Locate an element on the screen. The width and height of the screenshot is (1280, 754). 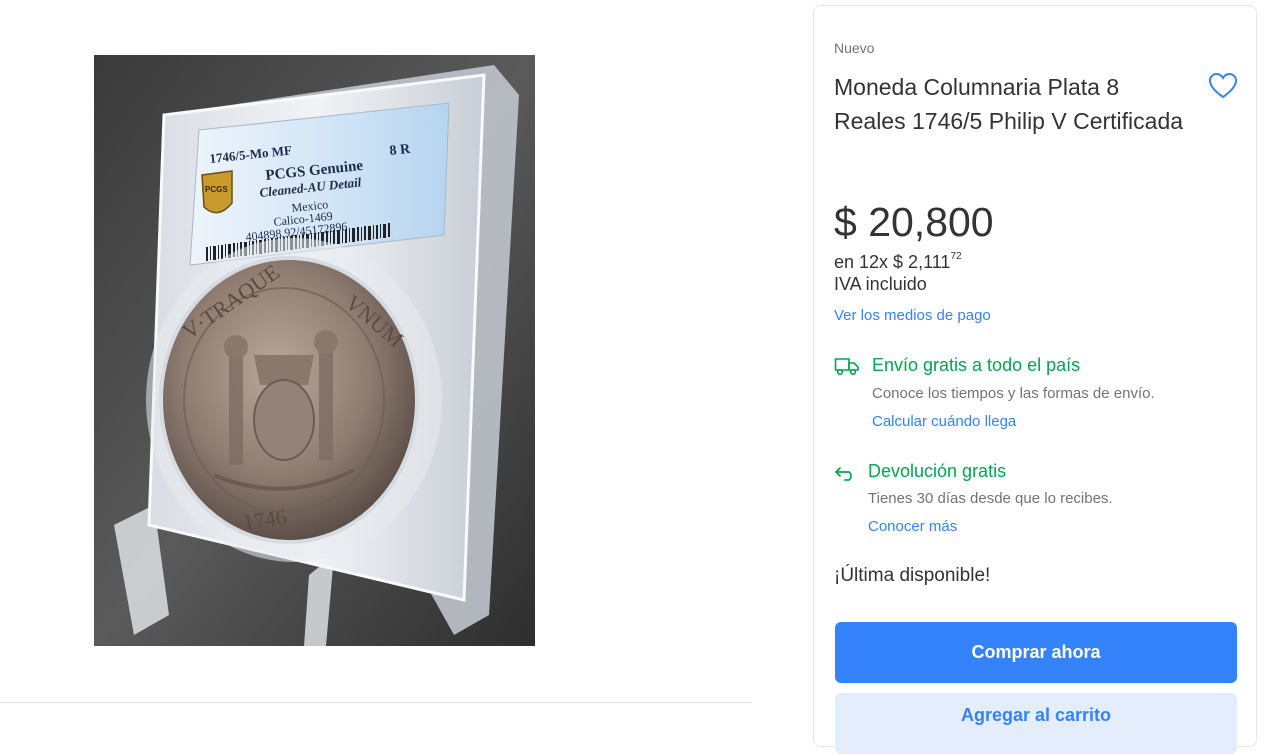
payment-methods-link: Ver los medios de pago is located at coordinates (912, 315).